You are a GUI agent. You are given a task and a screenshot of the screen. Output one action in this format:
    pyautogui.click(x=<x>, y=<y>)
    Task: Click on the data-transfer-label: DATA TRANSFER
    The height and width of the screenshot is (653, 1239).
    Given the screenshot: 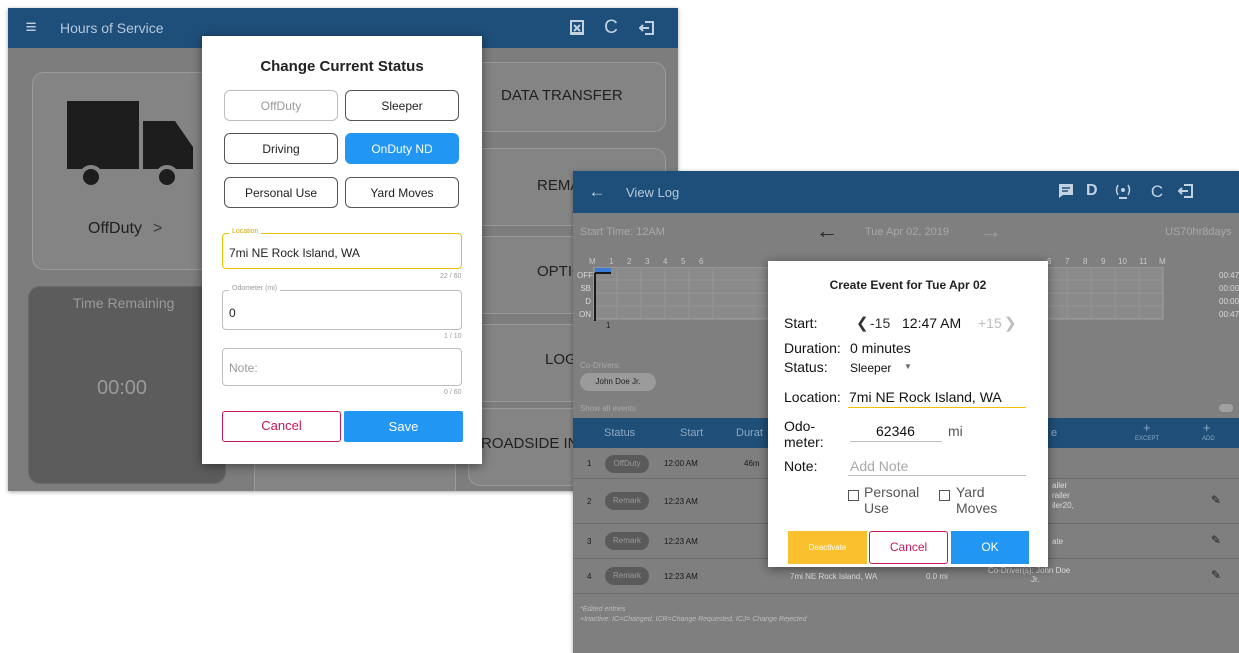 What is the action you would take?
    pyautogui.click(x=562, y=95)
    